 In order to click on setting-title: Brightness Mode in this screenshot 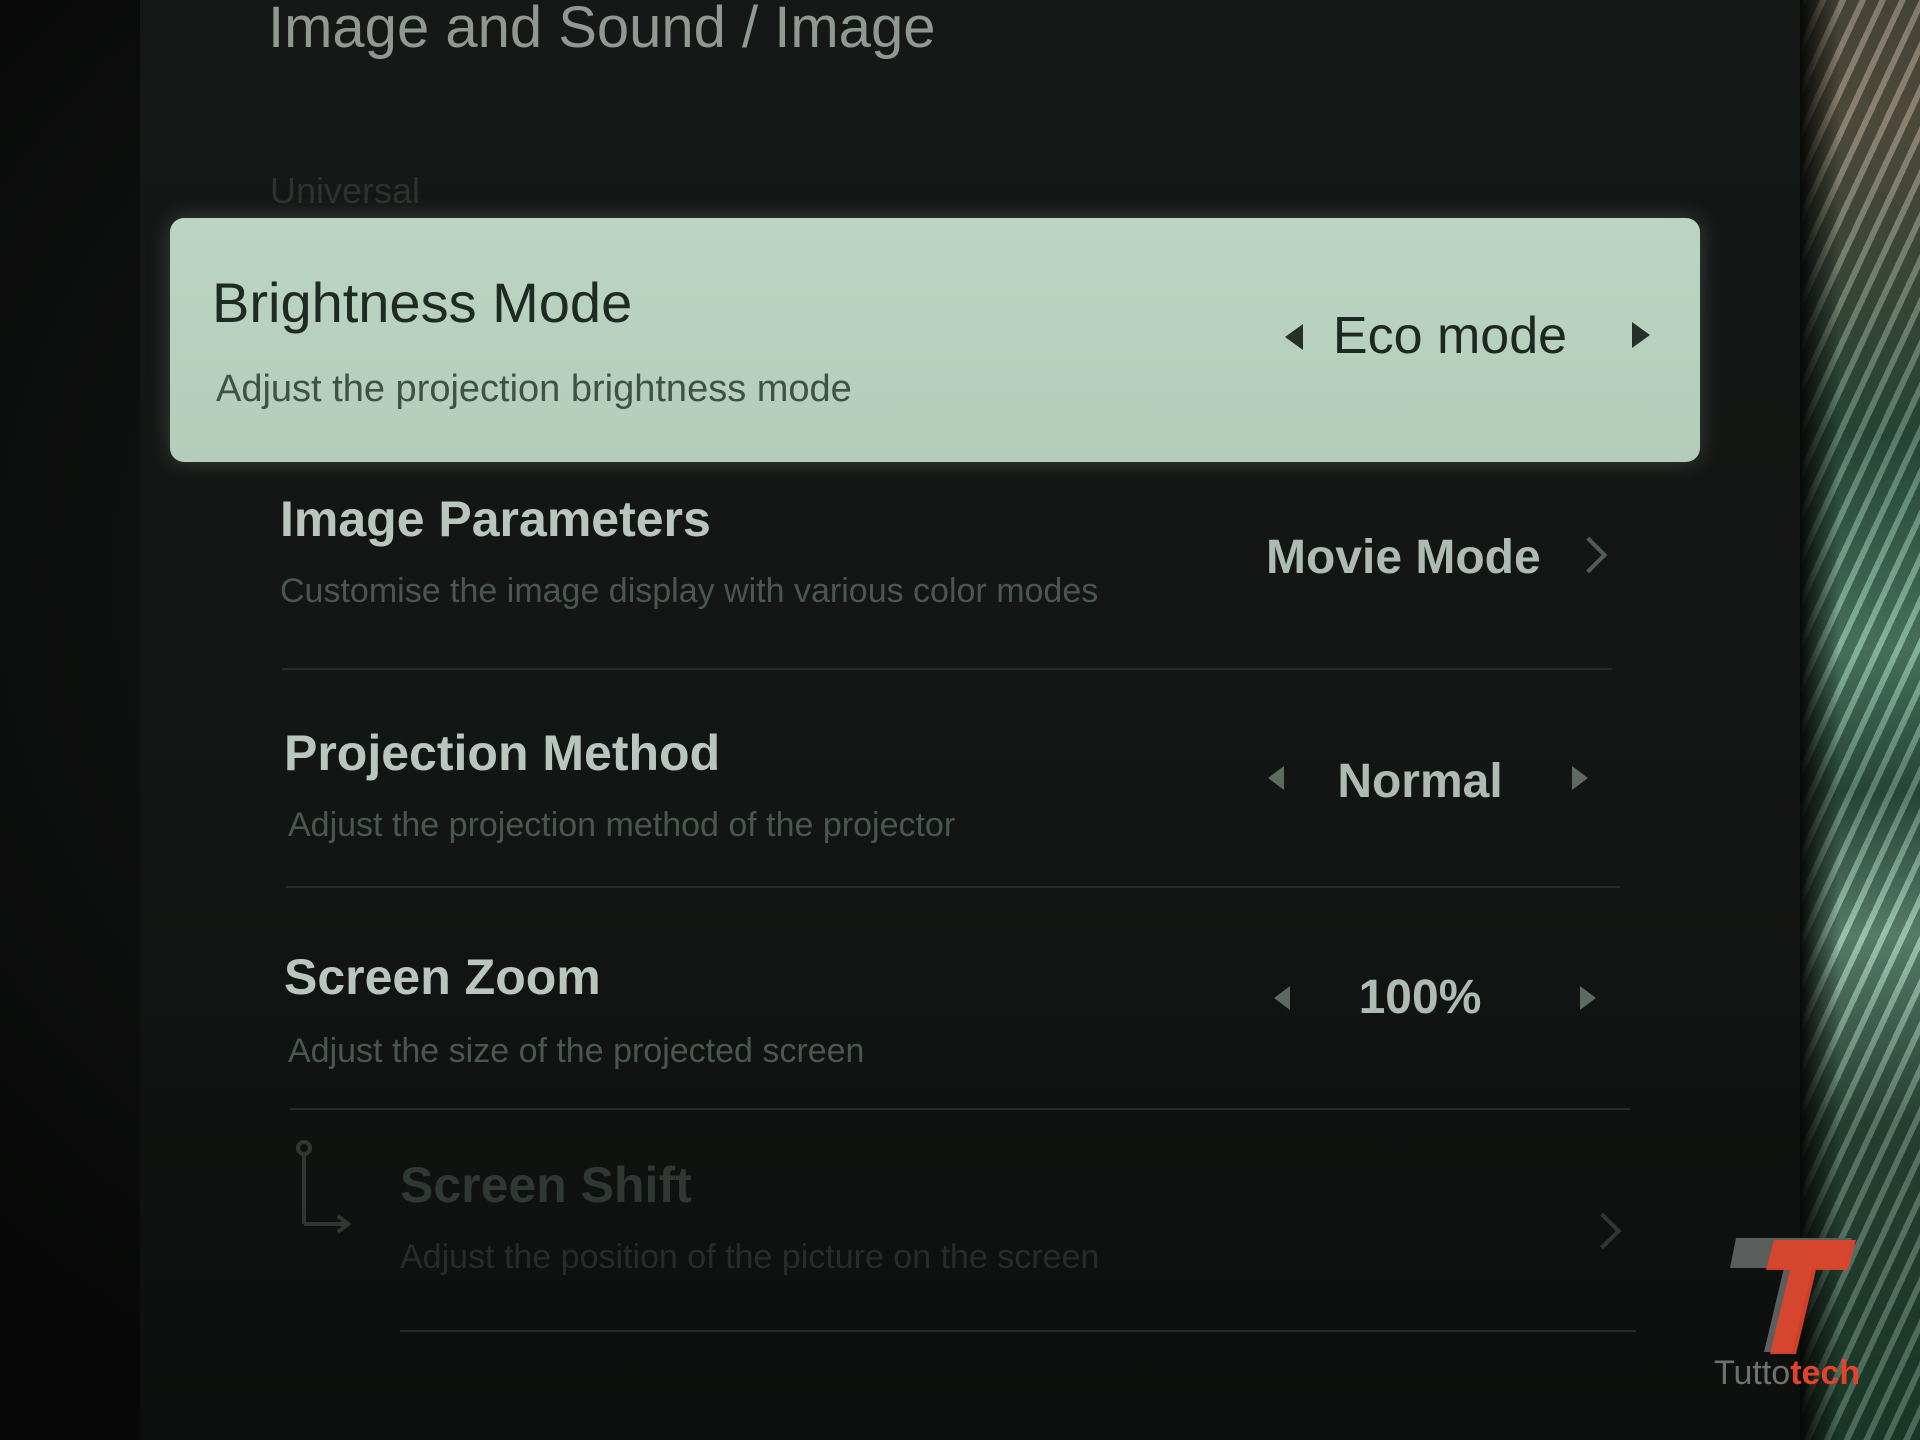, I will do `click(422, 302)`.